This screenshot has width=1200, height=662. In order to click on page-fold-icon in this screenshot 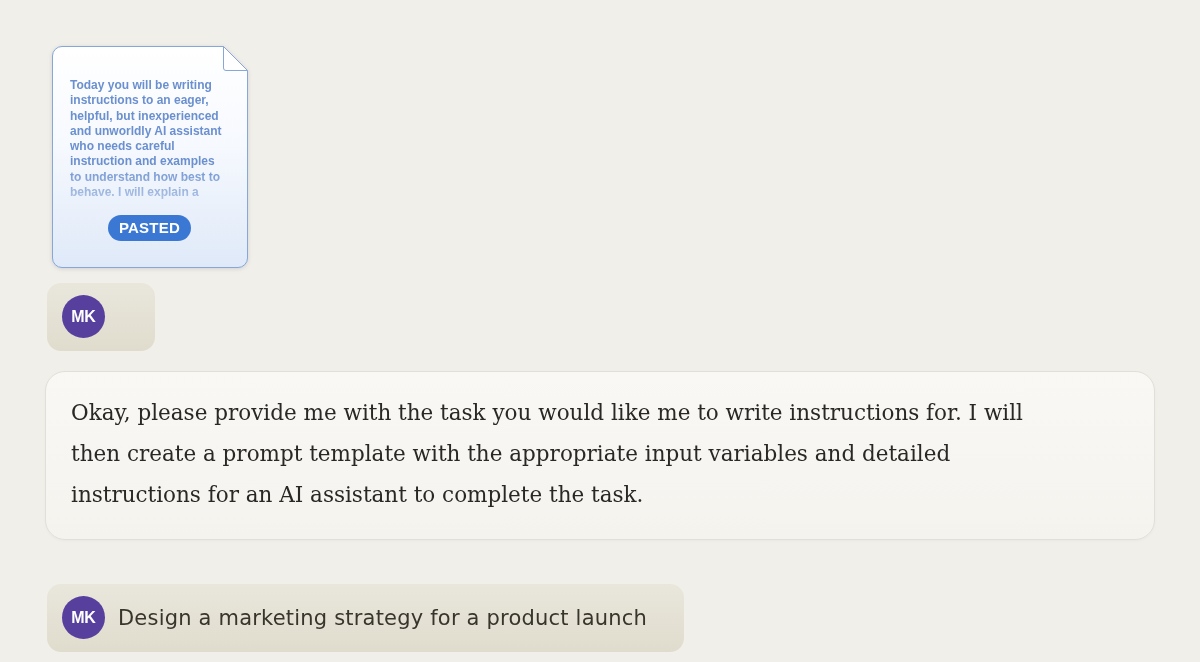, I will do `click(235, 58)`.